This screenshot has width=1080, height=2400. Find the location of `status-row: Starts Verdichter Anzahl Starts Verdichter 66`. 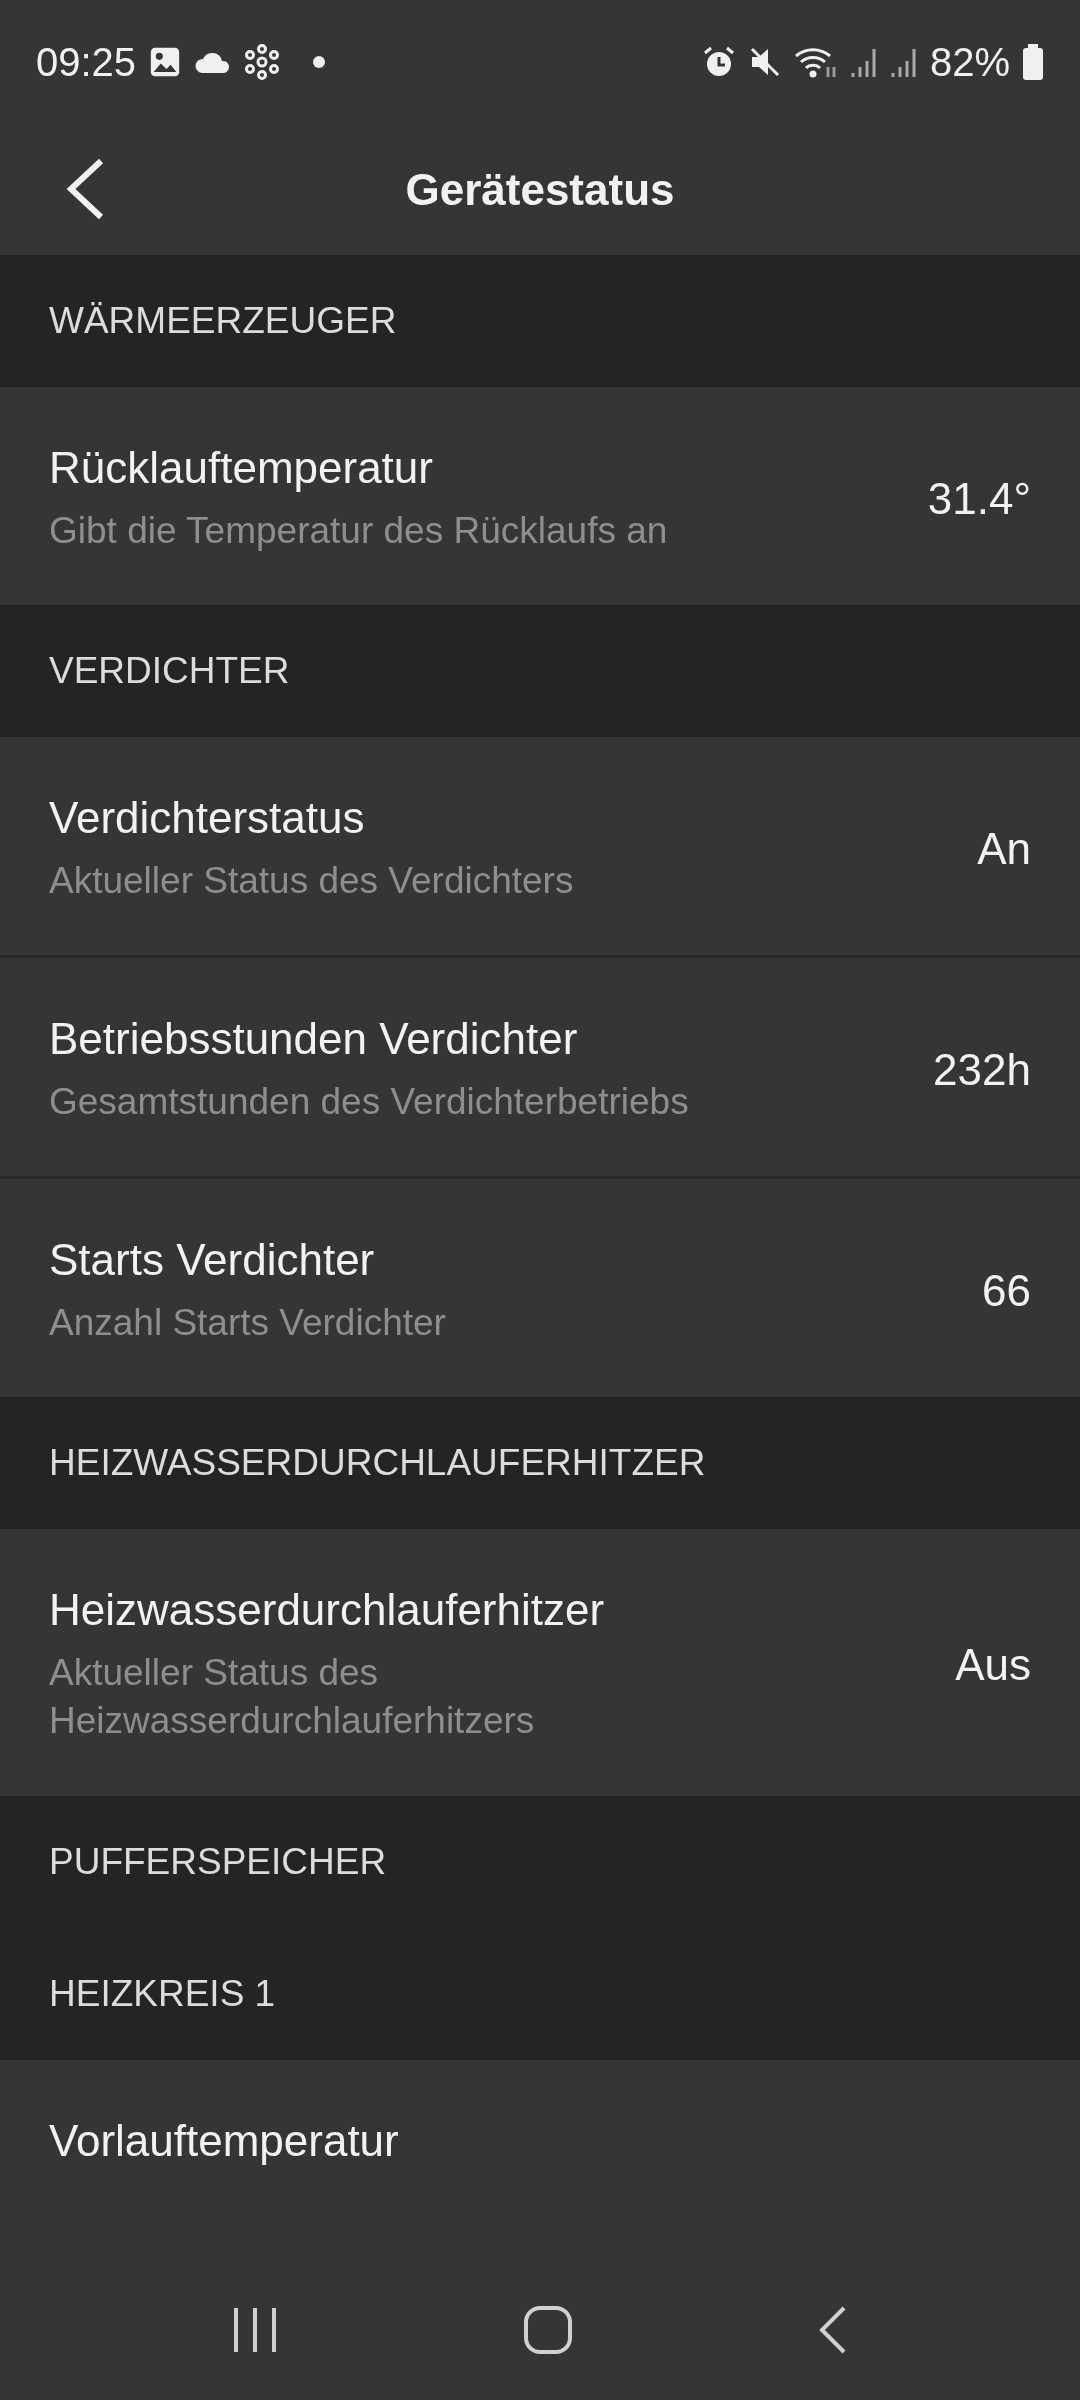

status-row: Starts Verdichter Anzahl Starts Verdichter 66 is located at coordinates (540, 1287).